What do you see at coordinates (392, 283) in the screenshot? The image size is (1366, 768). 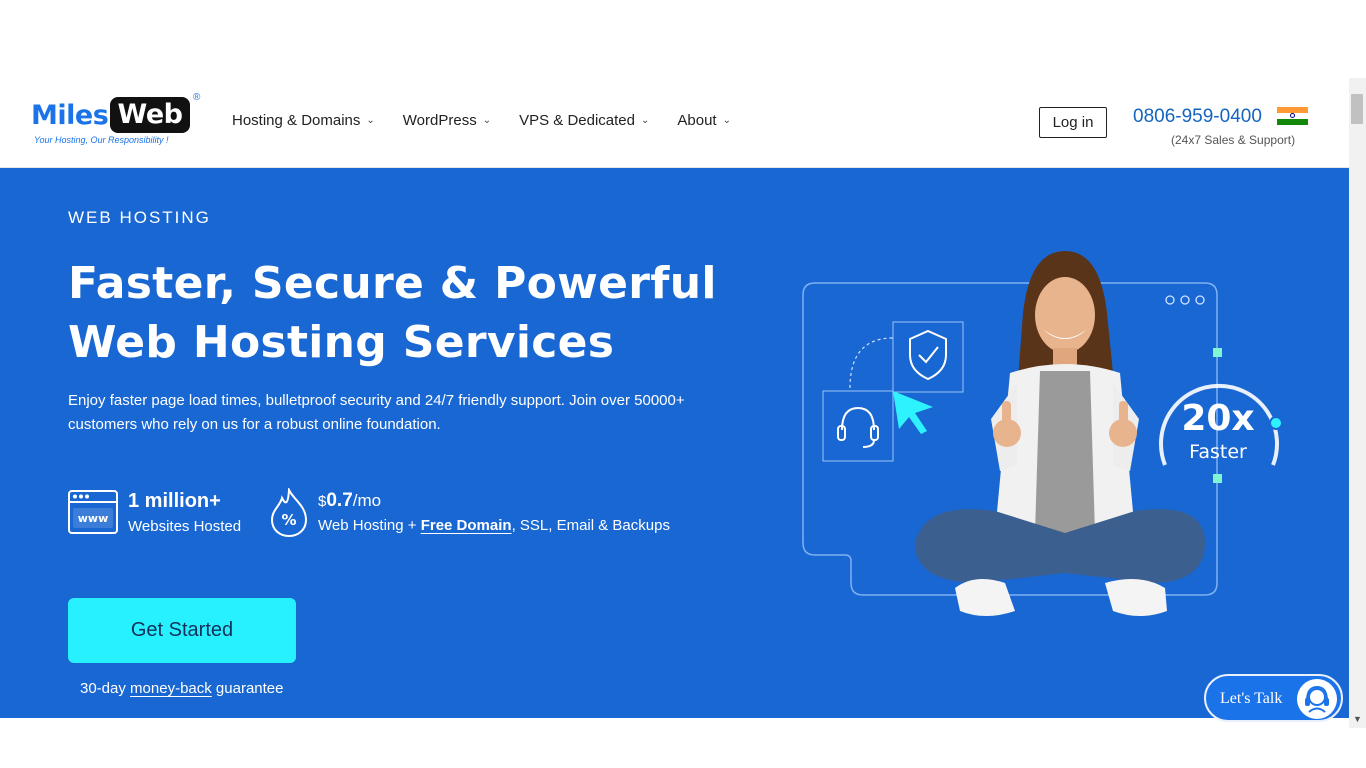 I see `headline-line-1: Faster, Secure & Powerful` at bounding box center [392, 283].